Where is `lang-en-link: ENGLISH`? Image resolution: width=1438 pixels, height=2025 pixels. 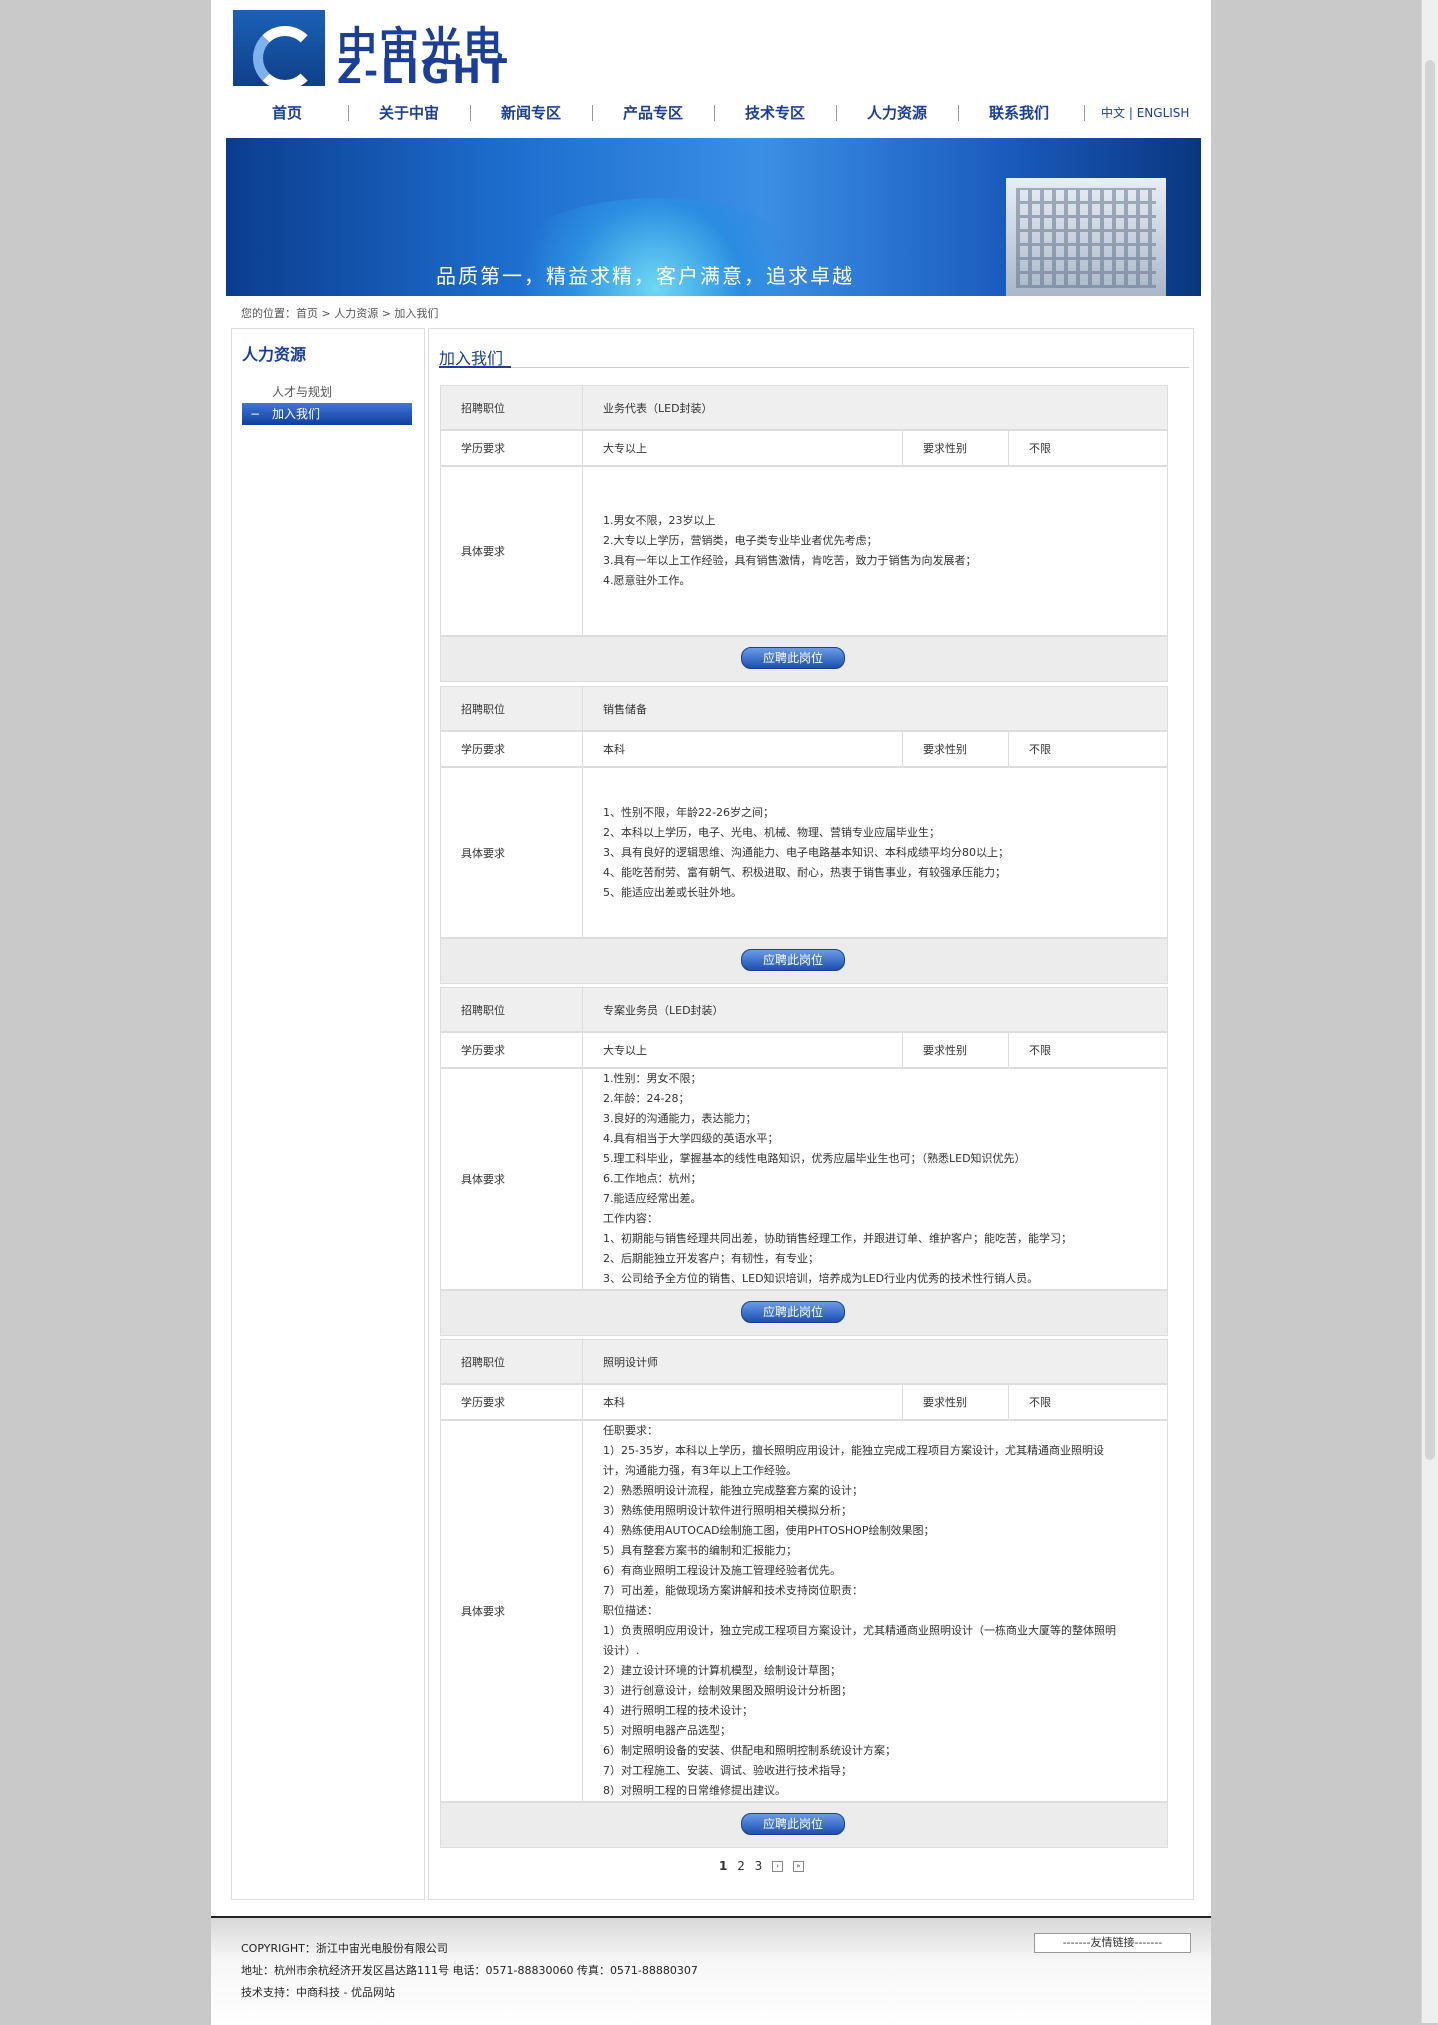
lang-en-link: ENGLISH is located at coordinates (1163, 113).